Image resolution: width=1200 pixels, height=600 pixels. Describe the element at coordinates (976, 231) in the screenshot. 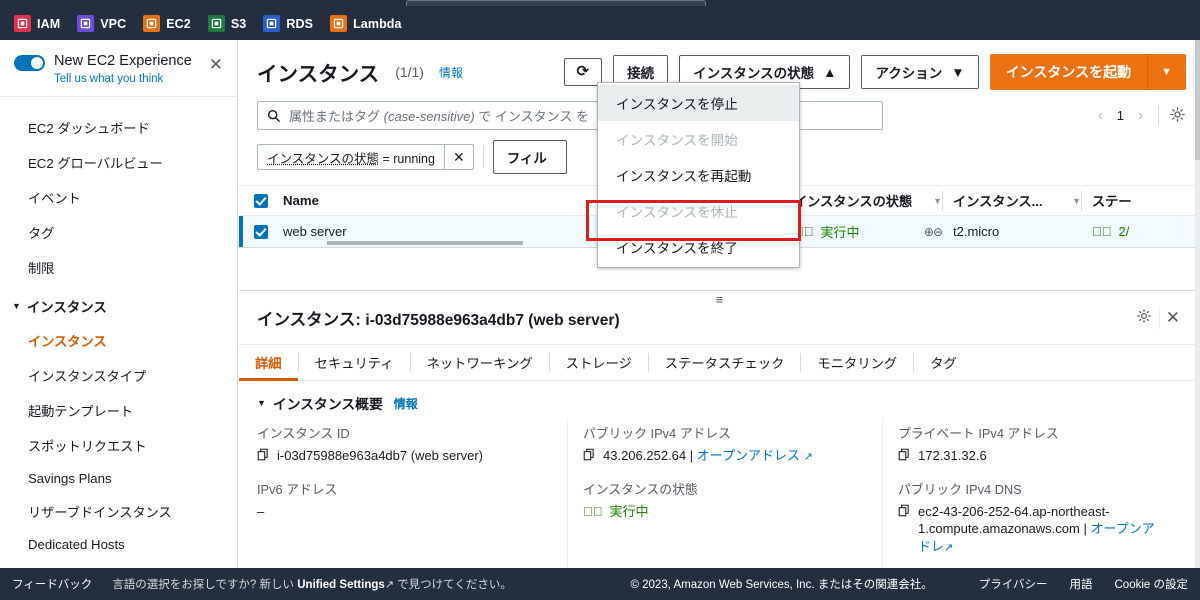

I see `instance-type: t2.micro` at that location.